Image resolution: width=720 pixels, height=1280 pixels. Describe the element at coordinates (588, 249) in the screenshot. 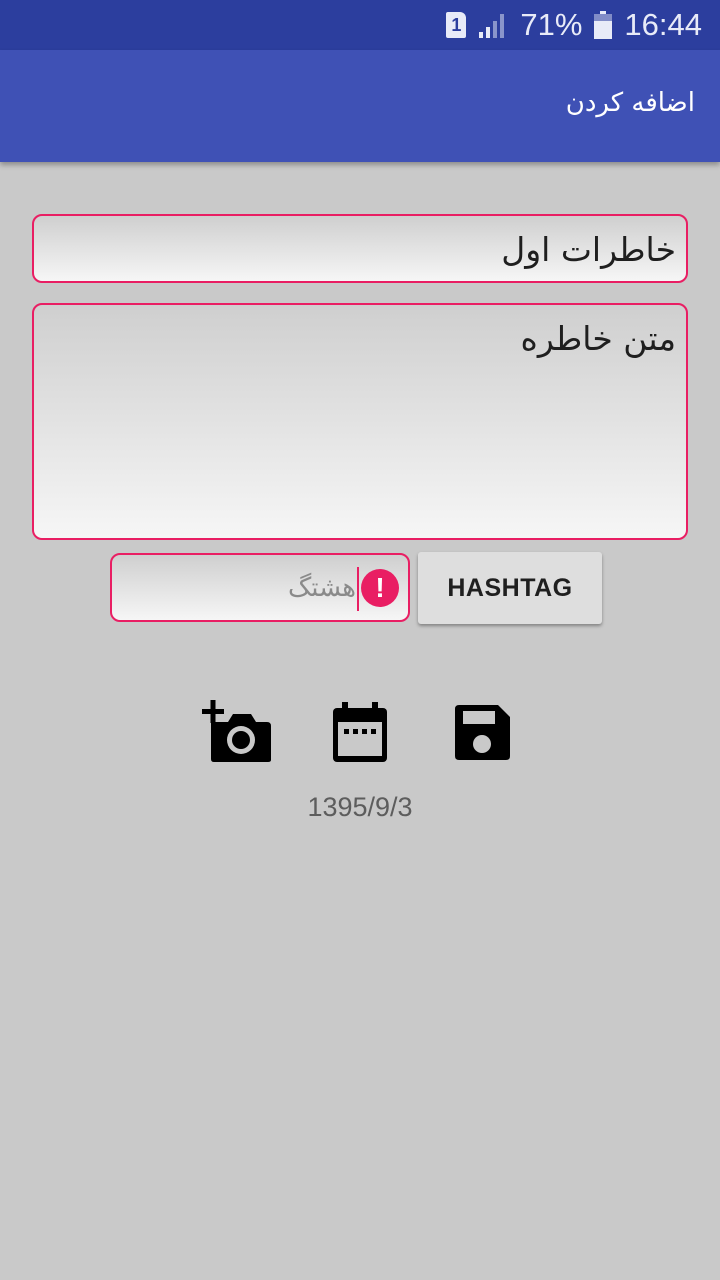

I see `title-input-value: خاطرات اول` at that location.